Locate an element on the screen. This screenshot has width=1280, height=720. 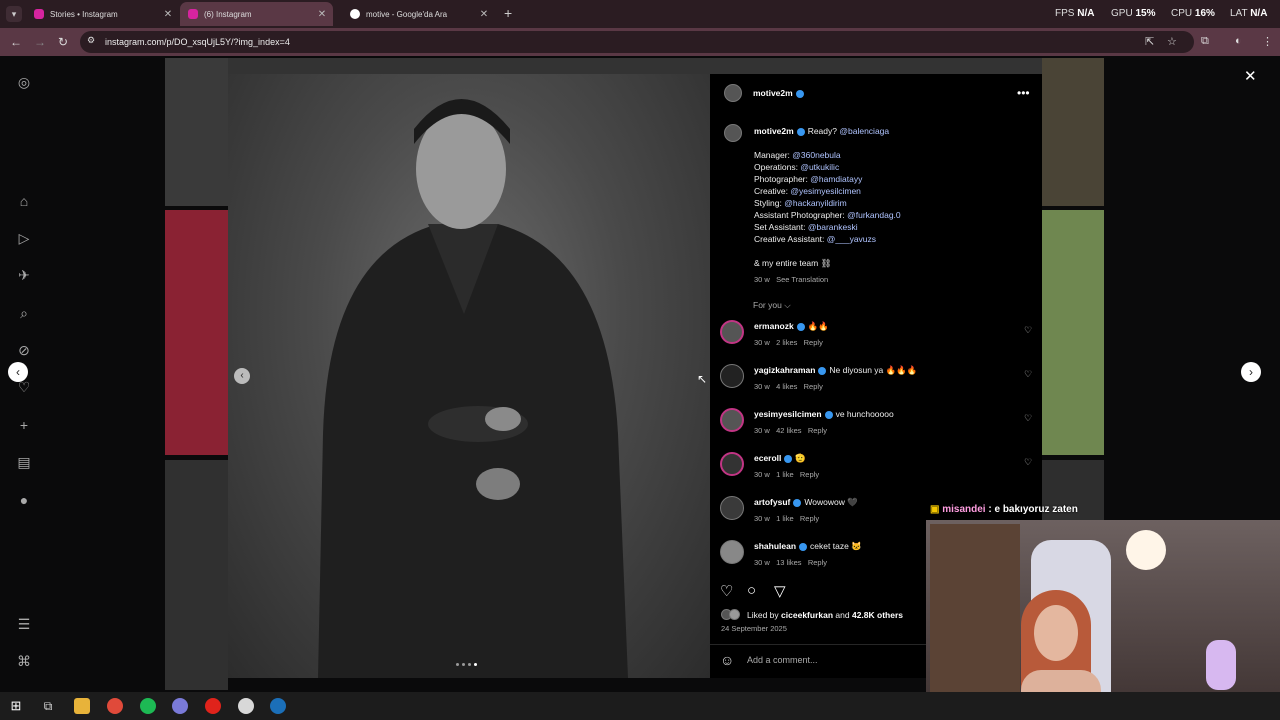
verified-icon is located at coordinates (800, 131).